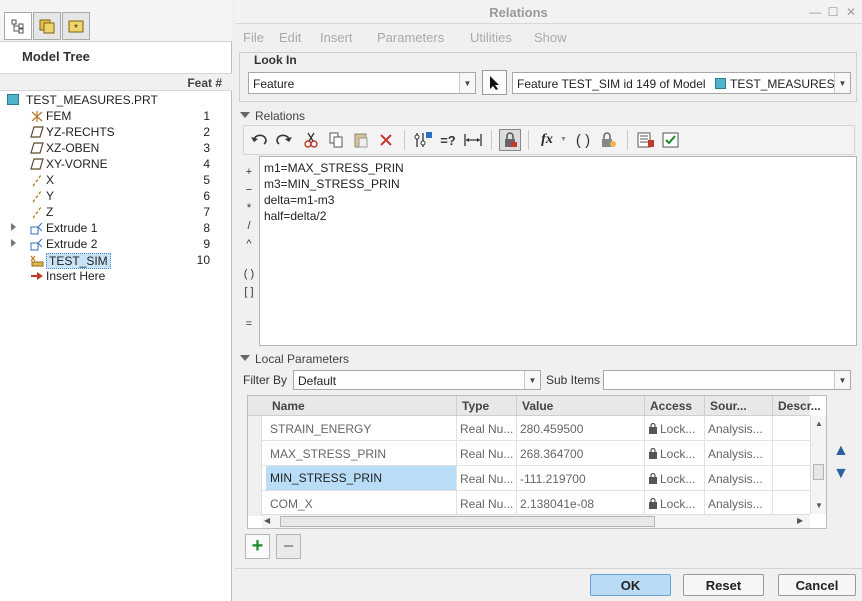  Describe the element at coordinates (548, 115) in the screenshot. I see `relations-section-header: Relations` at that location.